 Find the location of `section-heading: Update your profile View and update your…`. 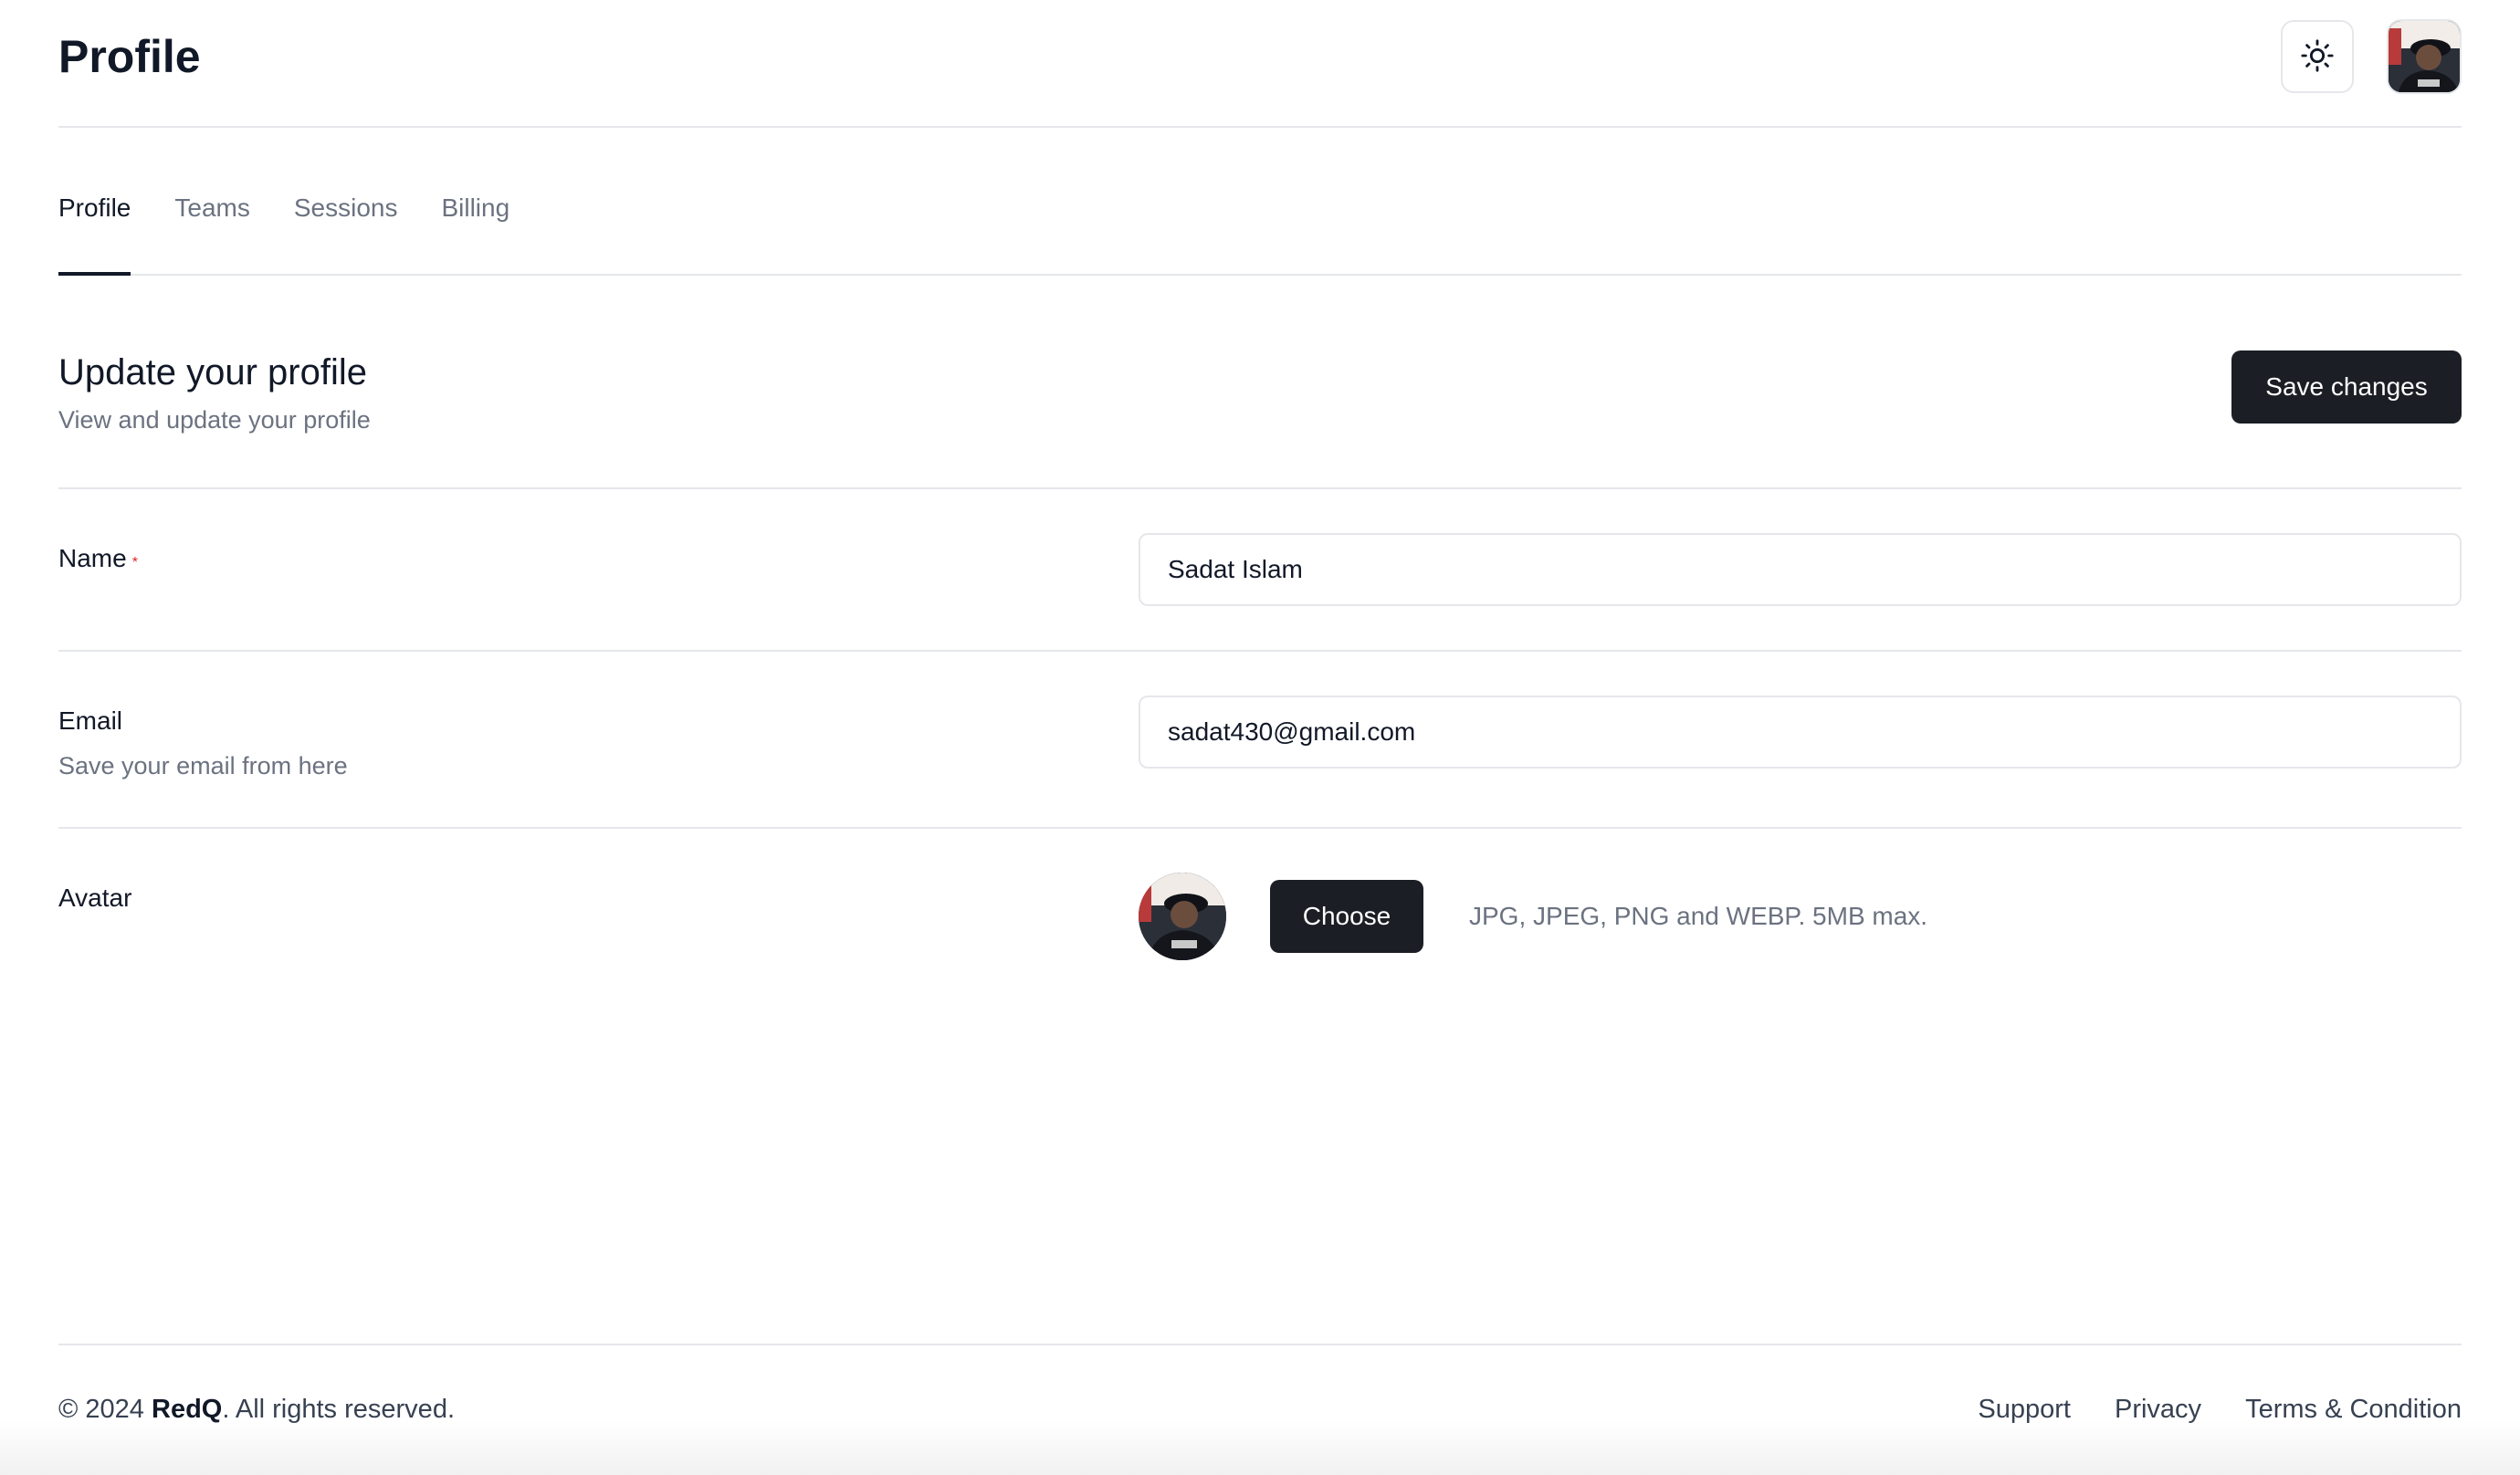

section-heading: Update your profile View and update your… is located at coordinates (214, 393).